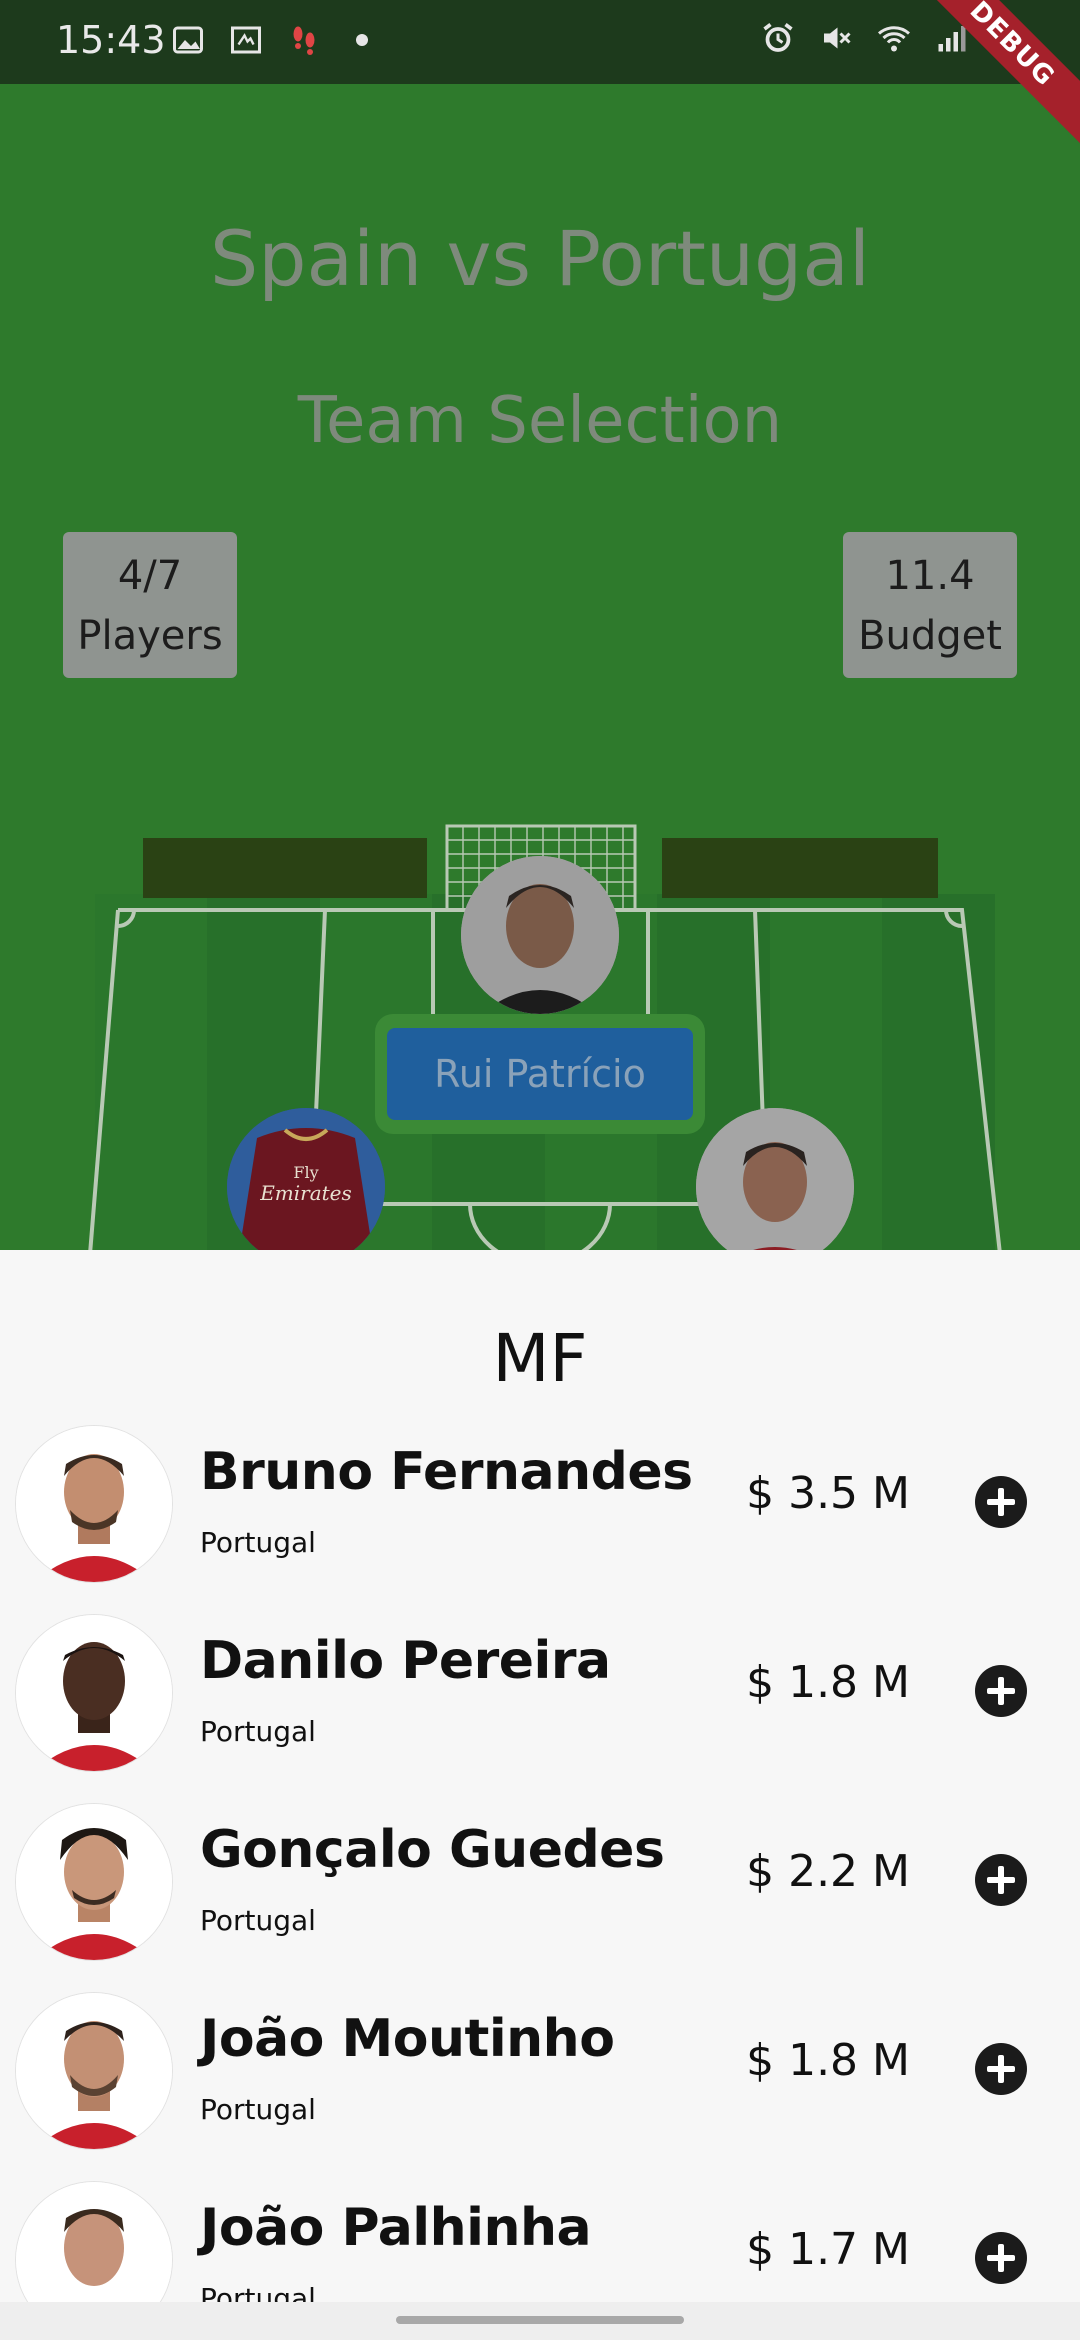  I want to click on selected-player-tag: Rui Patrício, so click(540, 1074).